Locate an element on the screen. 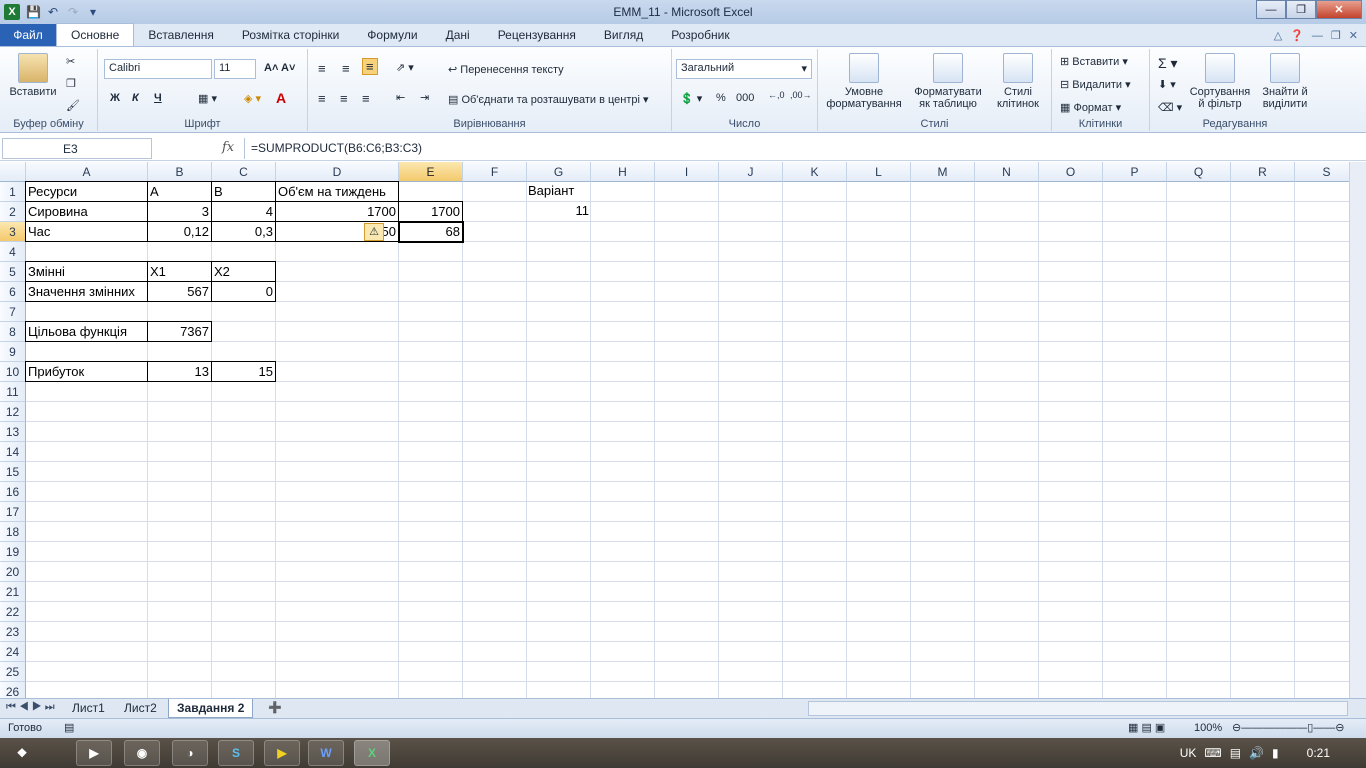 This screenshot has width=1366, height=768. cell-a5: Змінні is located at coordinates (86, 271).